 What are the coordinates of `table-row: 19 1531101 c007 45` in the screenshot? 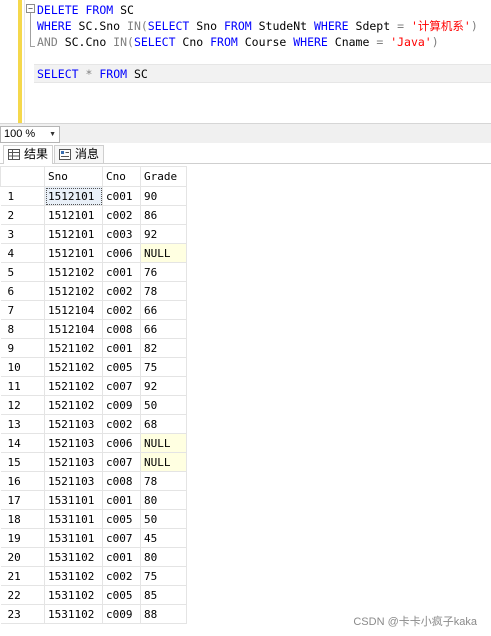 It's located at (93, 538).